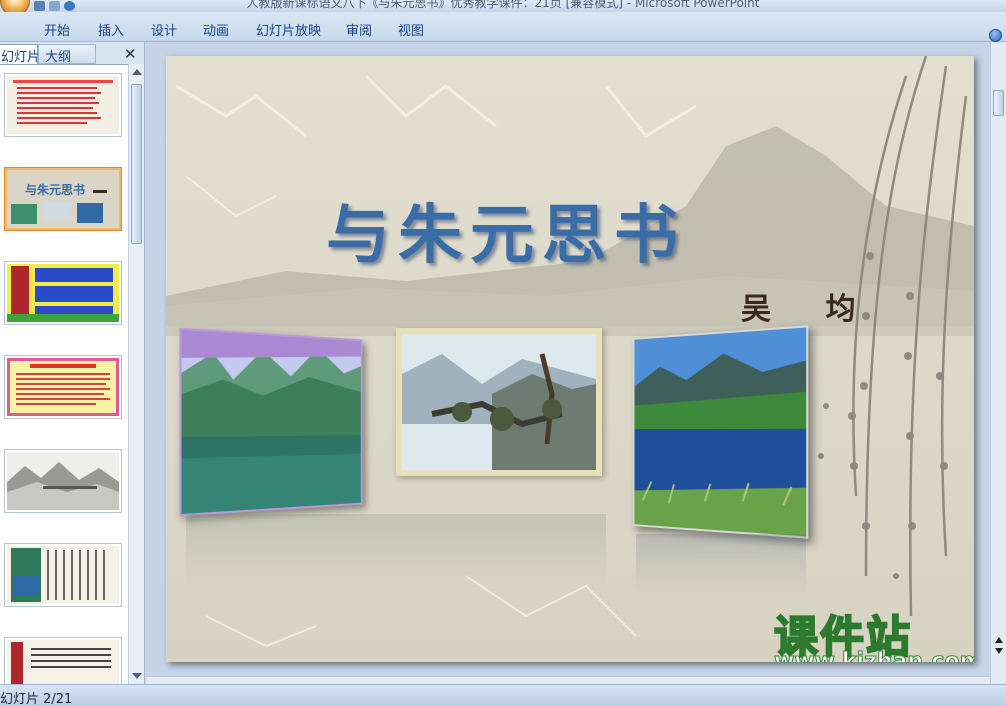 Image resolution: width=1006 pixels, height=706 pixels. I want to click on pine-painting-image, so click(499, 402).